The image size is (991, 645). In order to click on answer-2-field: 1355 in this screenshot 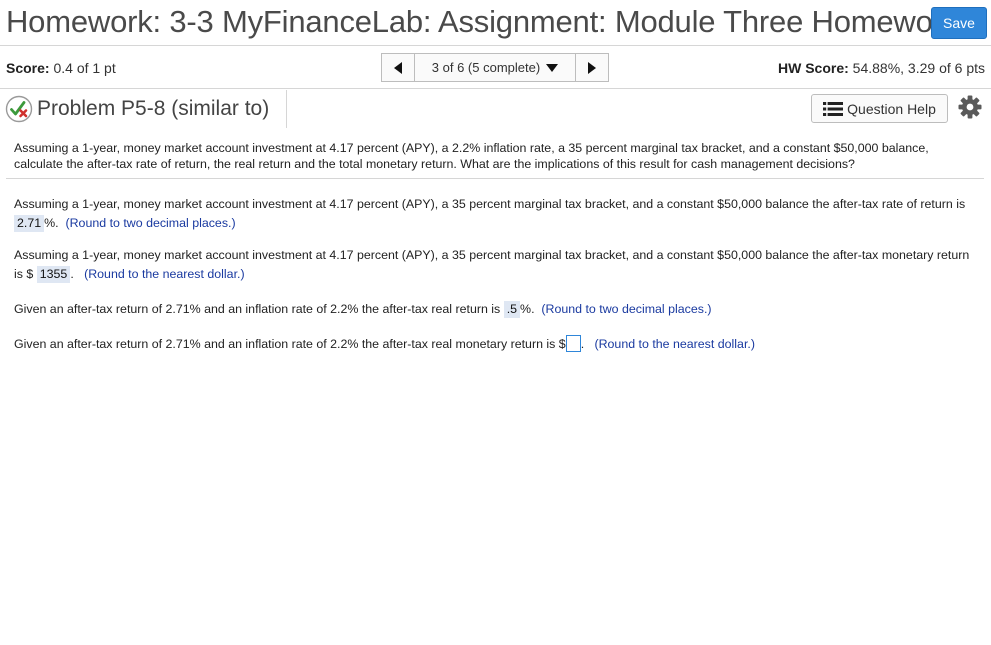, I will do `click(53, 274)`.